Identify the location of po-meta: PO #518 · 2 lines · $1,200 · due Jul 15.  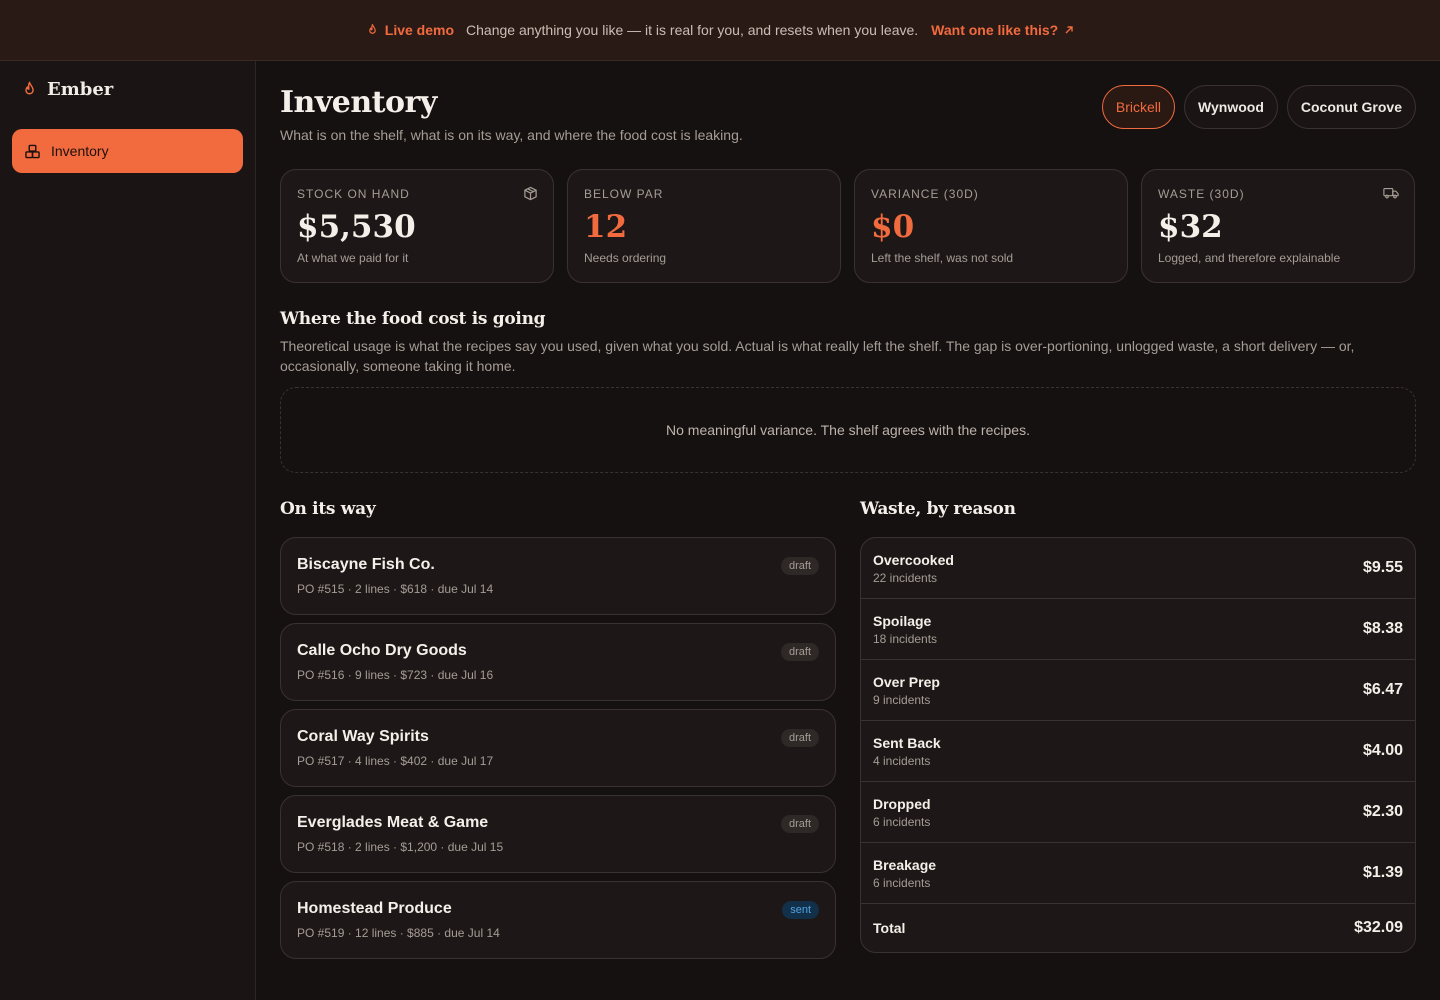
(400, 847).